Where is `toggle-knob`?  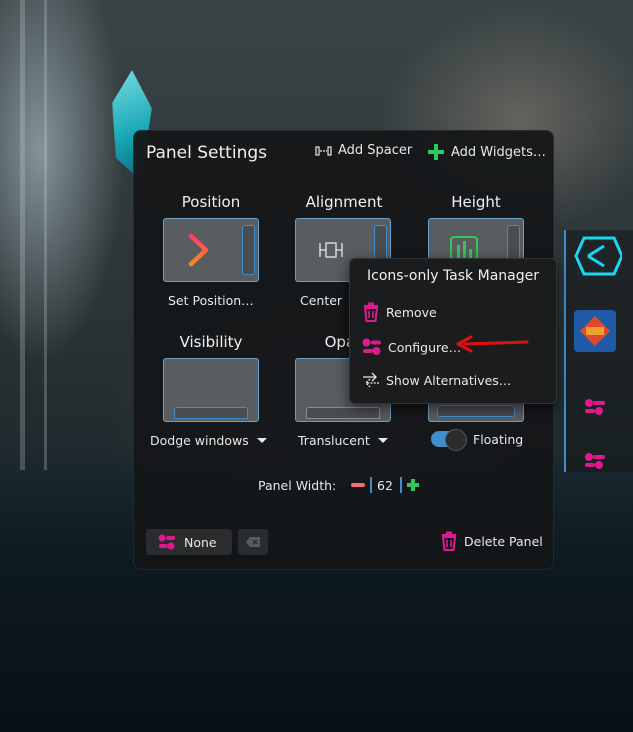 toggle-knob is located at coordinates (456, 440).